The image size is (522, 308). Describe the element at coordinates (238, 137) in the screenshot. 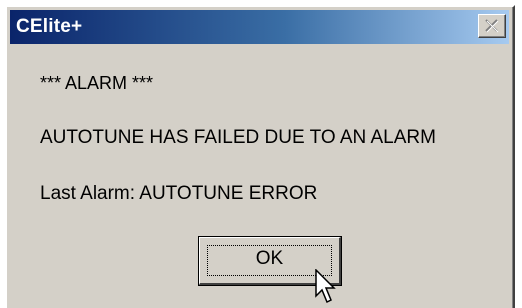

I see `alarm-message-text: AUTOTUNE HAS FAILED DUE TO AN ALARM` at that location.